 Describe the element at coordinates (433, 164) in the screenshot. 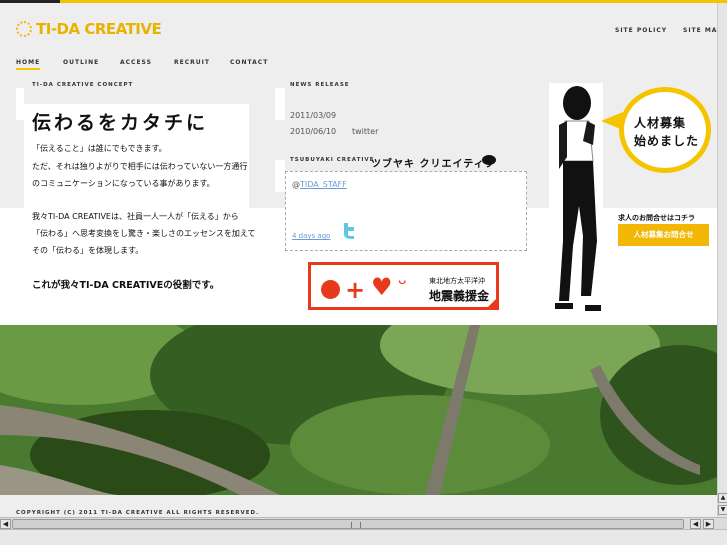

I see `tsubuyaki-title: ツブヤキ クリエイティブ` at that location.